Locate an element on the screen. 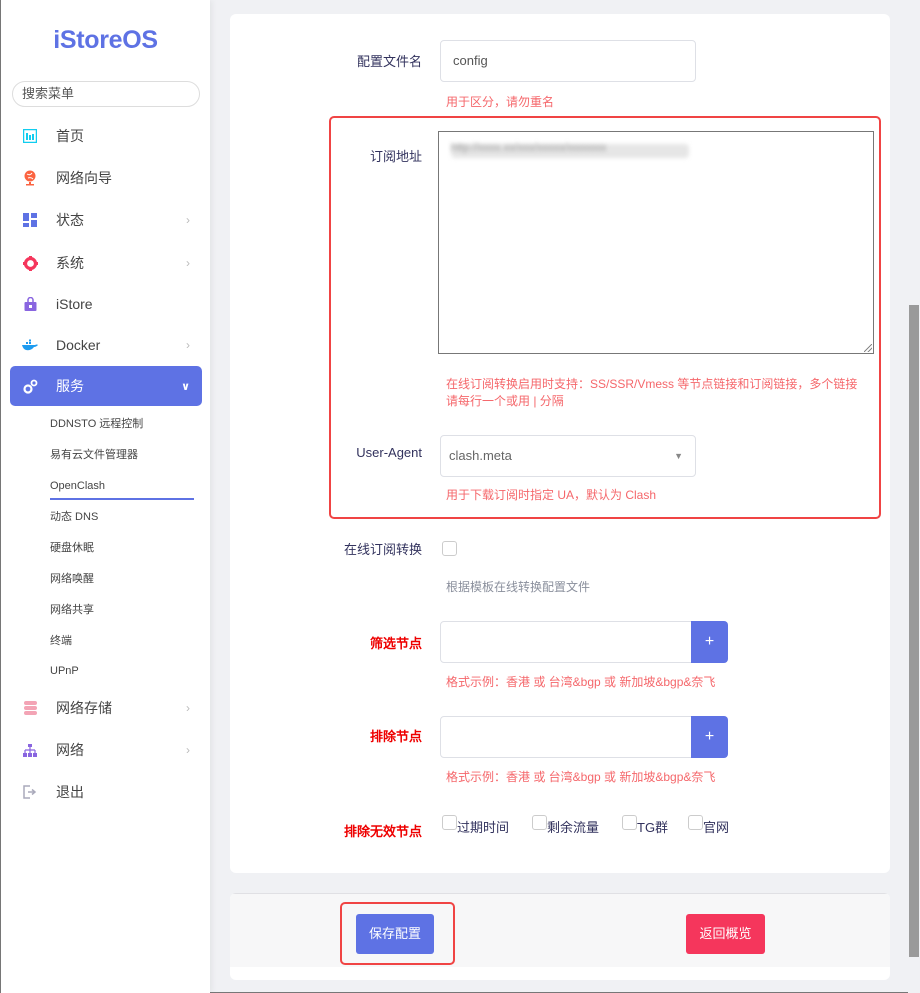  sub-item-wake-on-lan: 网络唤醒 is located at coordinates (72, 579).